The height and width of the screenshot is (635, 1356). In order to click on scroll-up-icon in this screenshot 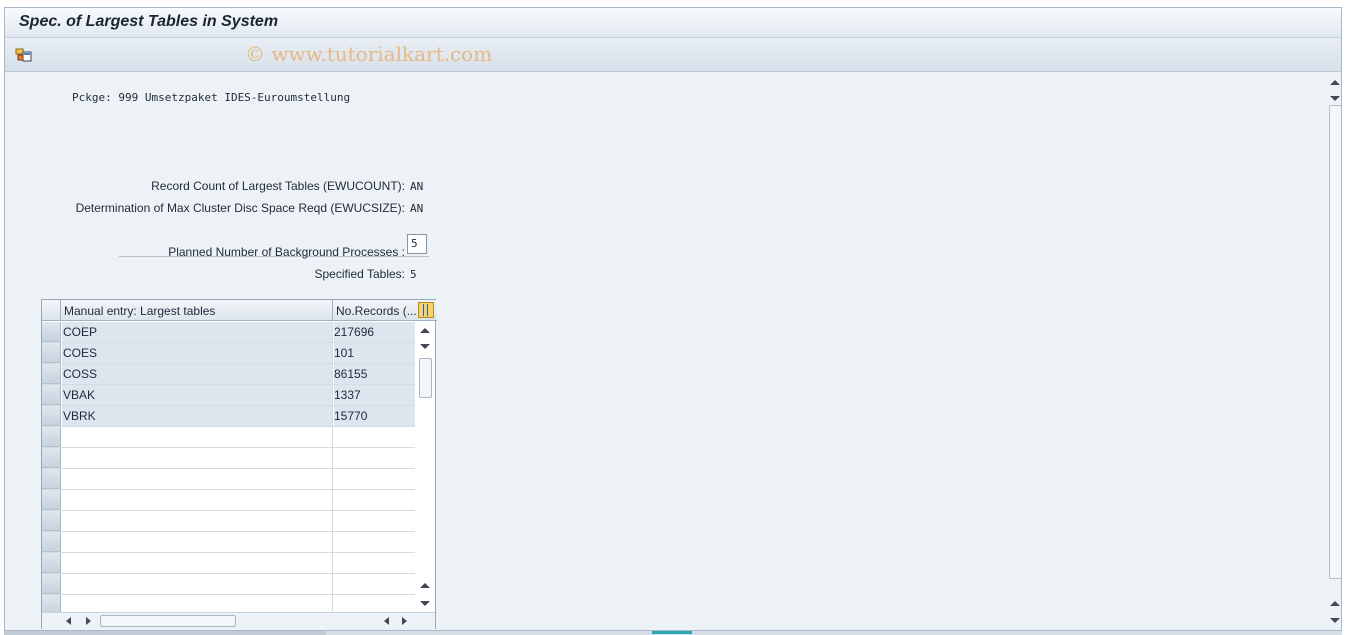, I will do `click(425, 330)`.